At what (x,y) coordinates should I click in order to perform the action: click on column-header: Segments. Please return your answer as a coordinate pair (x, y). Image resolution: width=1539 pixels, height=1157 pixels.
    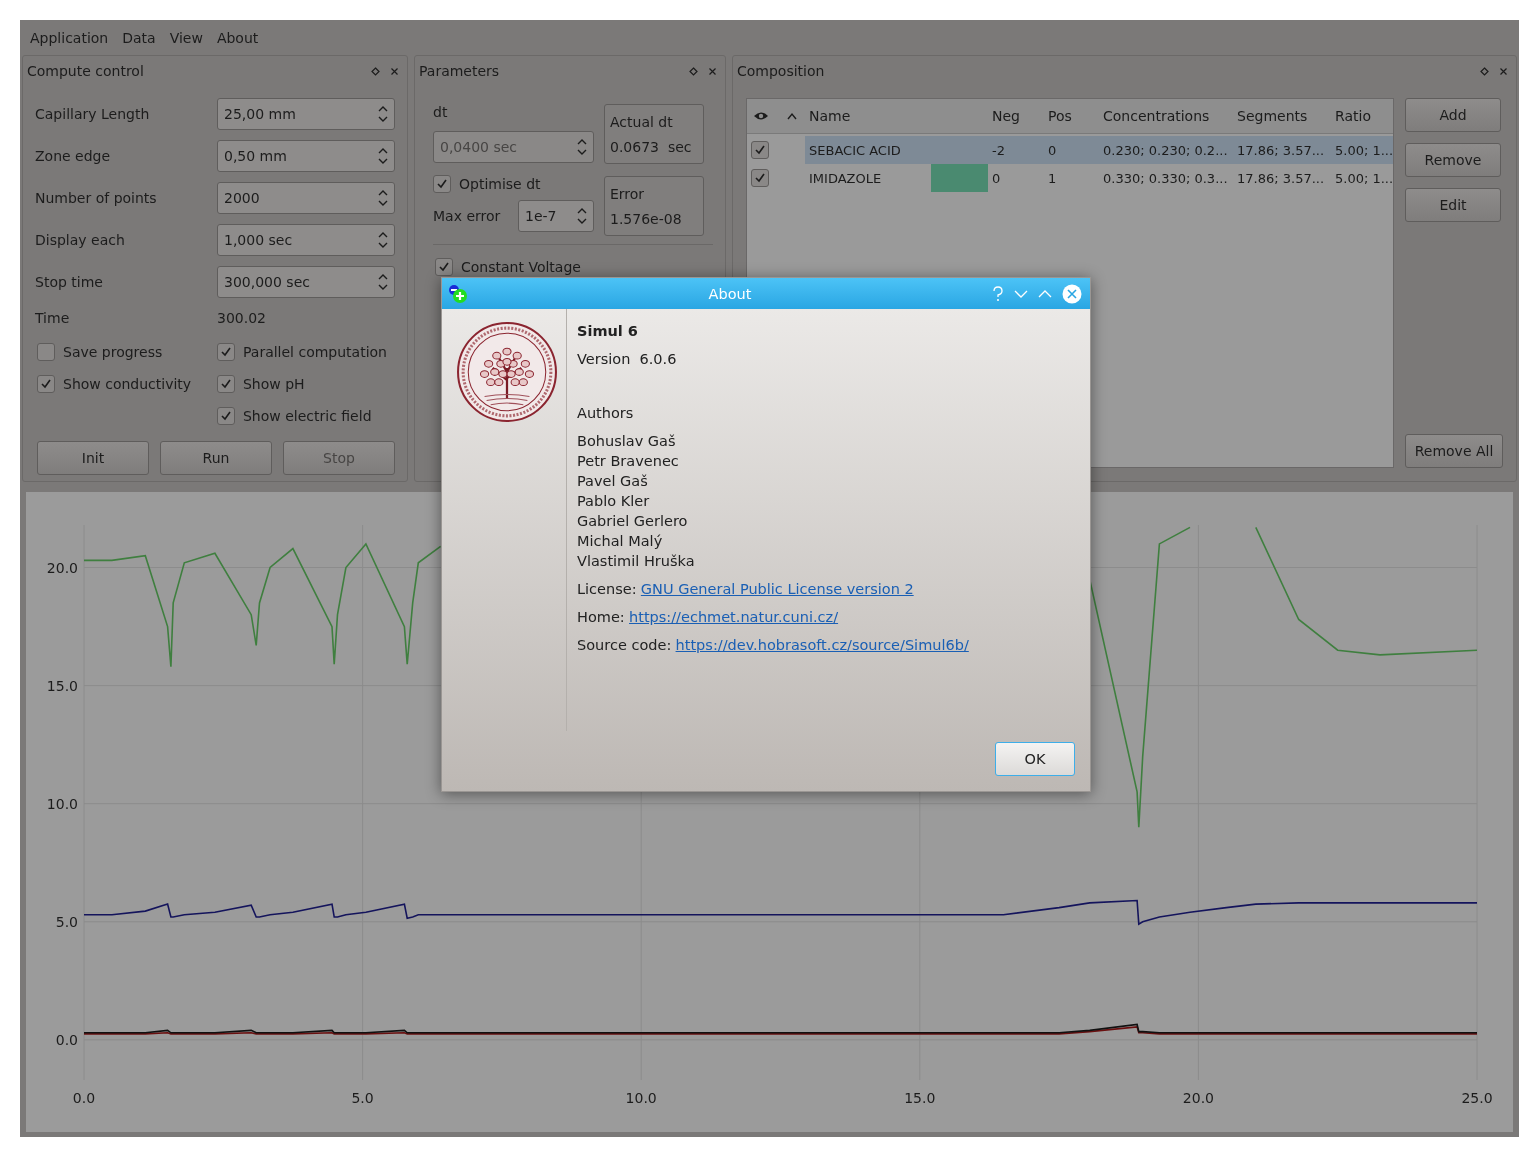
    Looking at the image, I should click on (1282, 116).